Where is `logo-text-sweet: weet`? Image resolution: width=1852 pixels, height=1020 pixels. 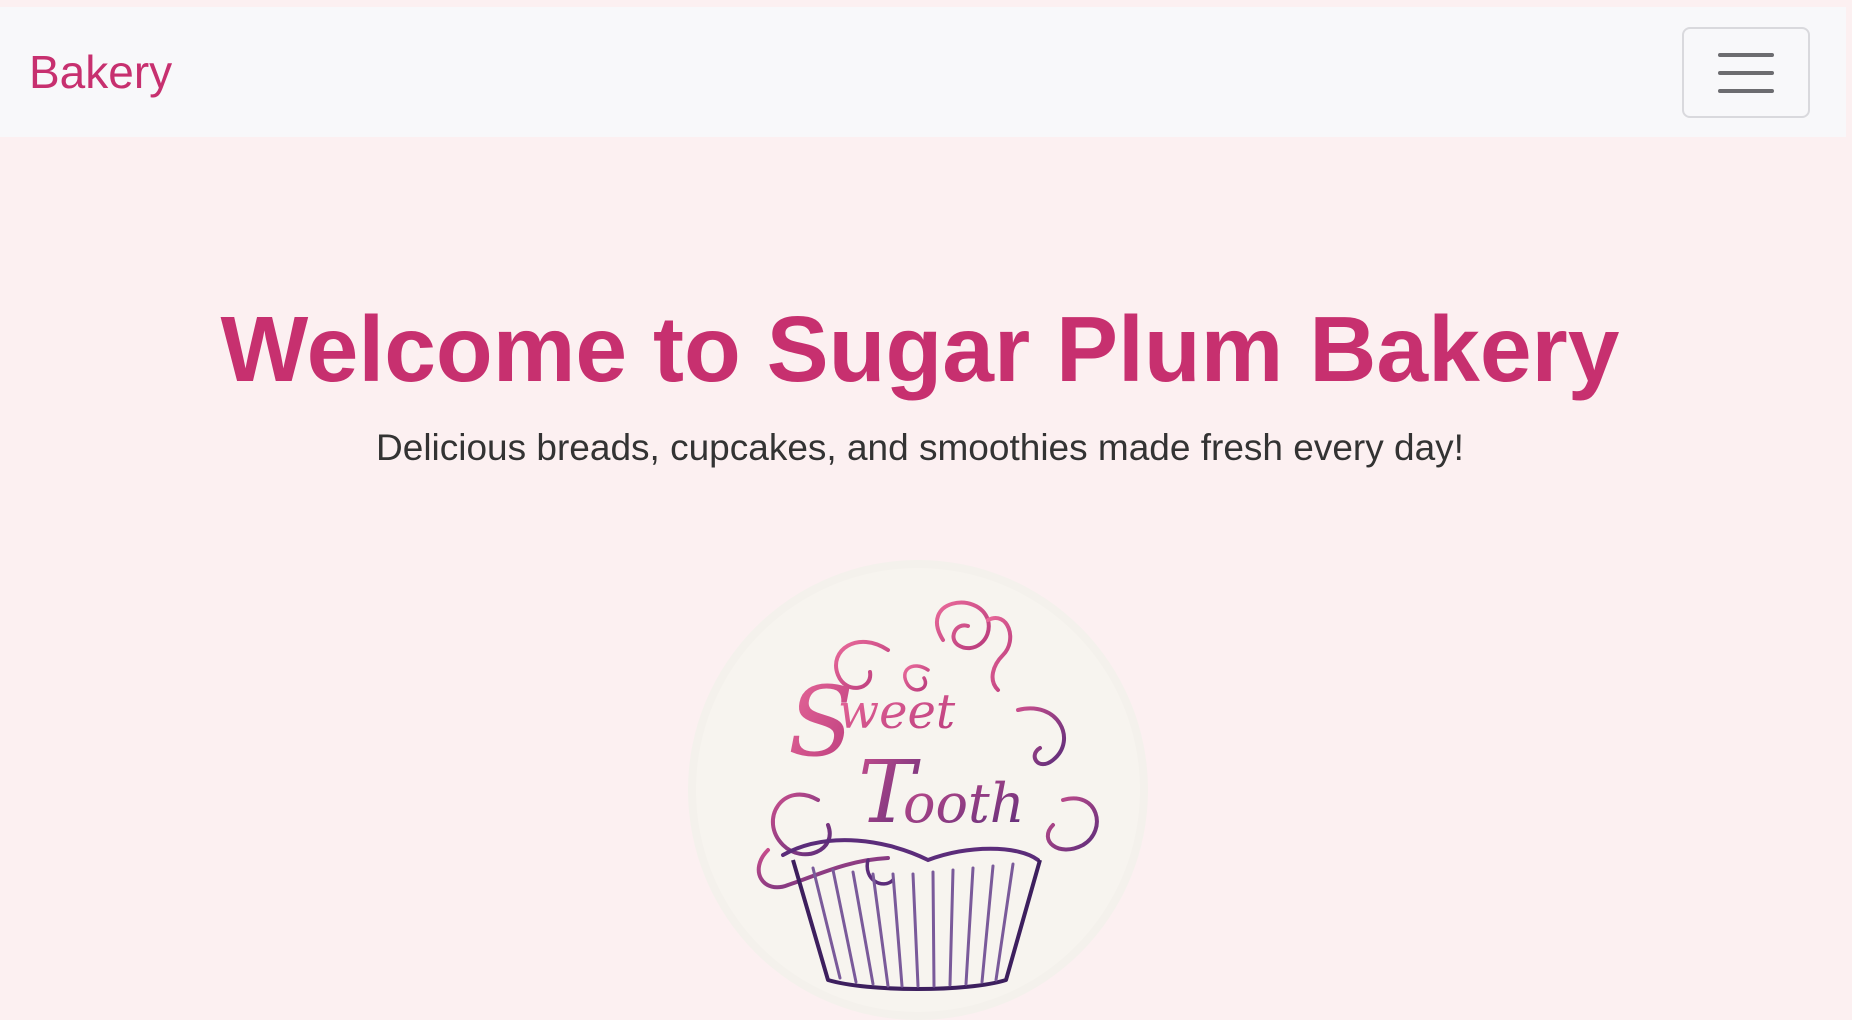 logo-text-sweet: weet is located at coordinates (897, 712).